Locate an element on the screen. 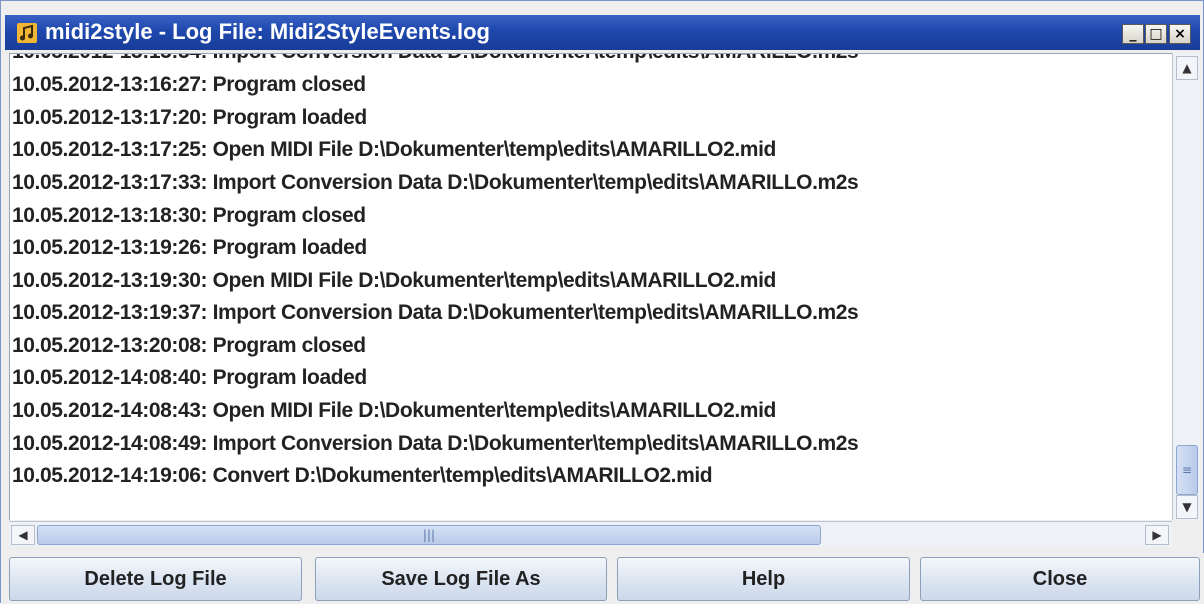  vertical-scroll-thumb: ≡ is located at coordinates (1187, 470).